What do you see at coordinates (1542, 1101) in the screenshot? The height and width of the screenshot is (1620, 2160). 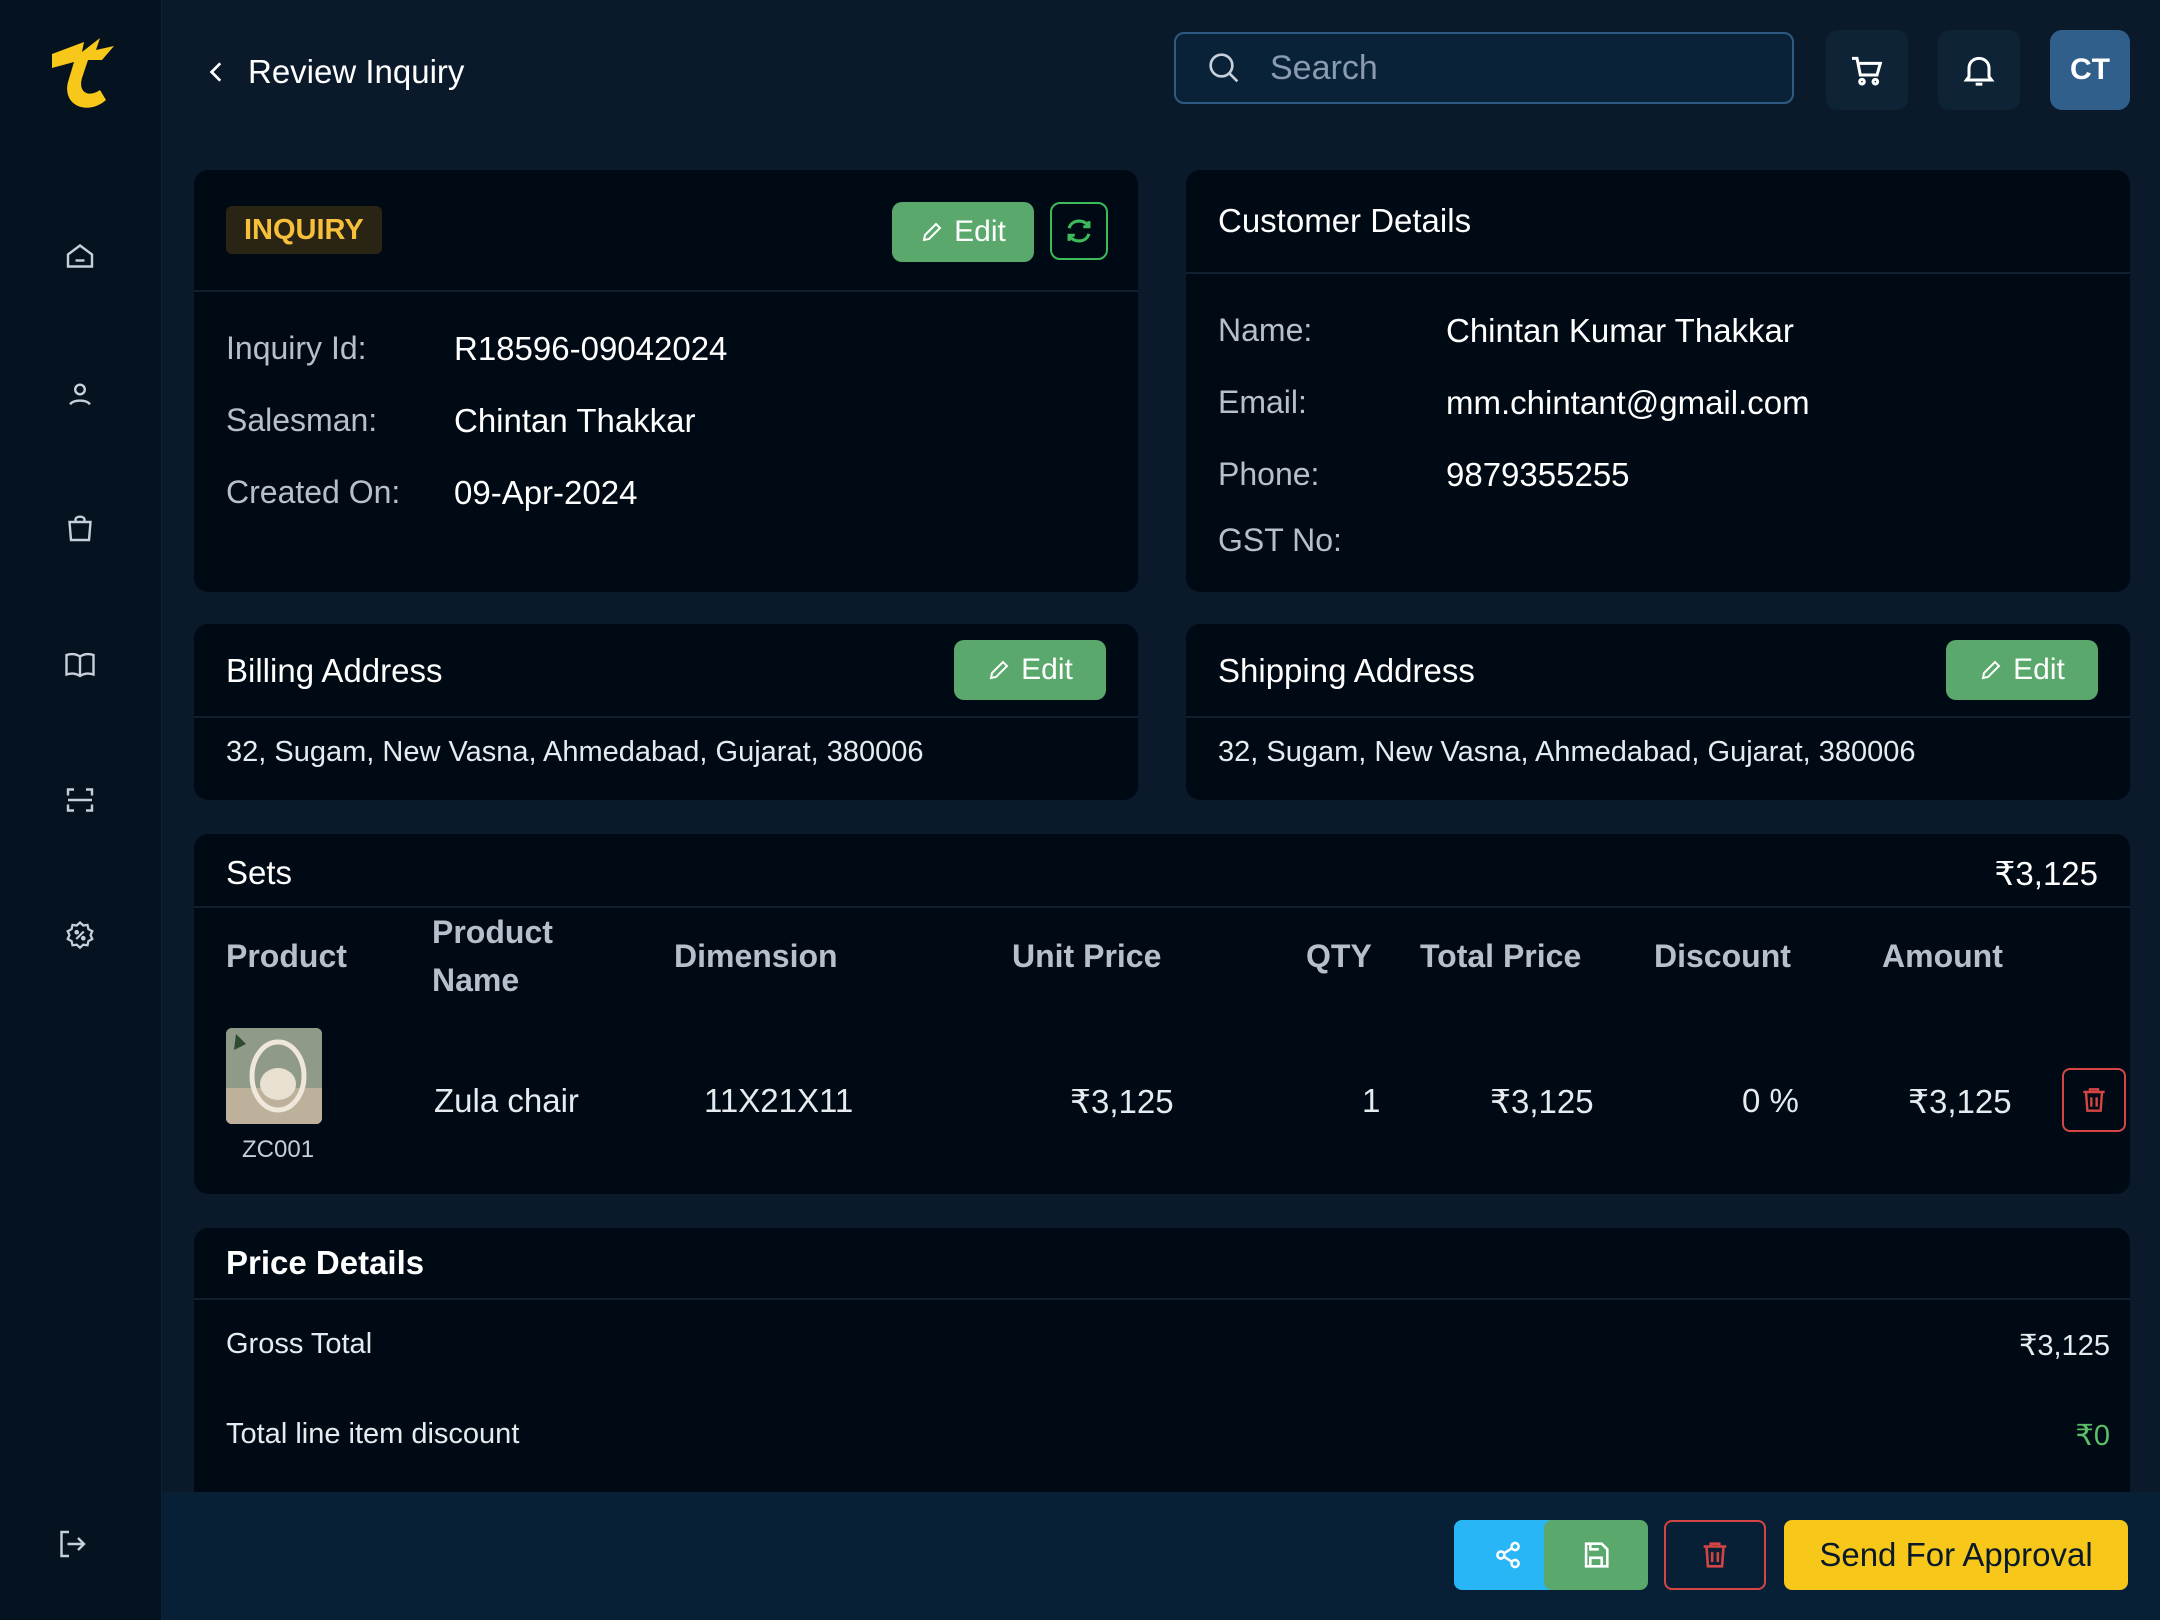 I see `product-total-price: ₹3,125` at bounding box center [1542, 1101].